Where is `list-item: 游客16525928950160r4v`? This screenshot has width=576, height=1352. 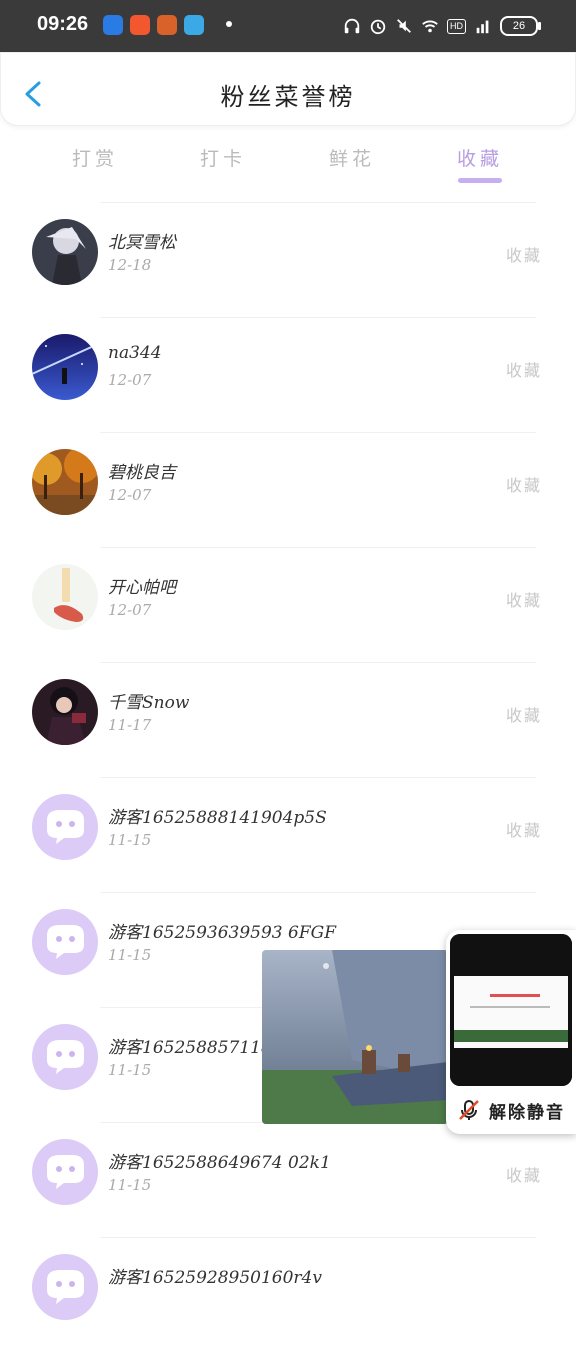 list-item: 游客16525928950160r4v is located at coordinates (288, 1294).